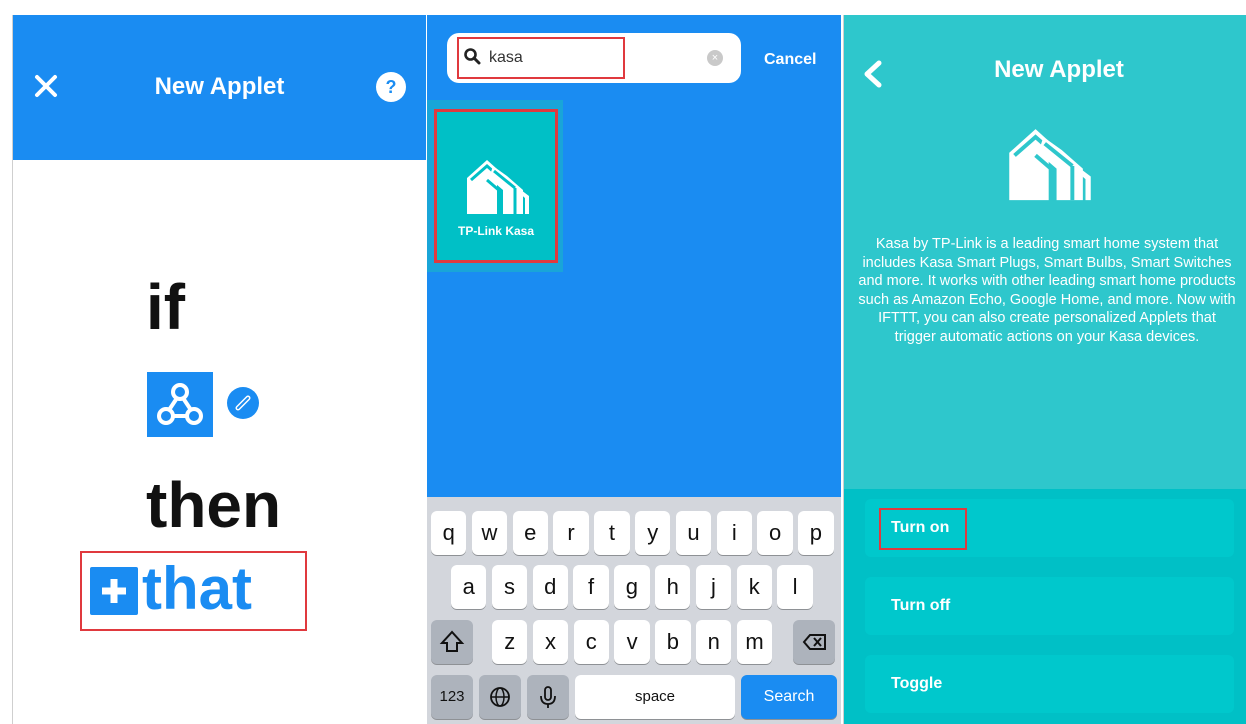  I want to click on key-r: r, so click(571, 533).